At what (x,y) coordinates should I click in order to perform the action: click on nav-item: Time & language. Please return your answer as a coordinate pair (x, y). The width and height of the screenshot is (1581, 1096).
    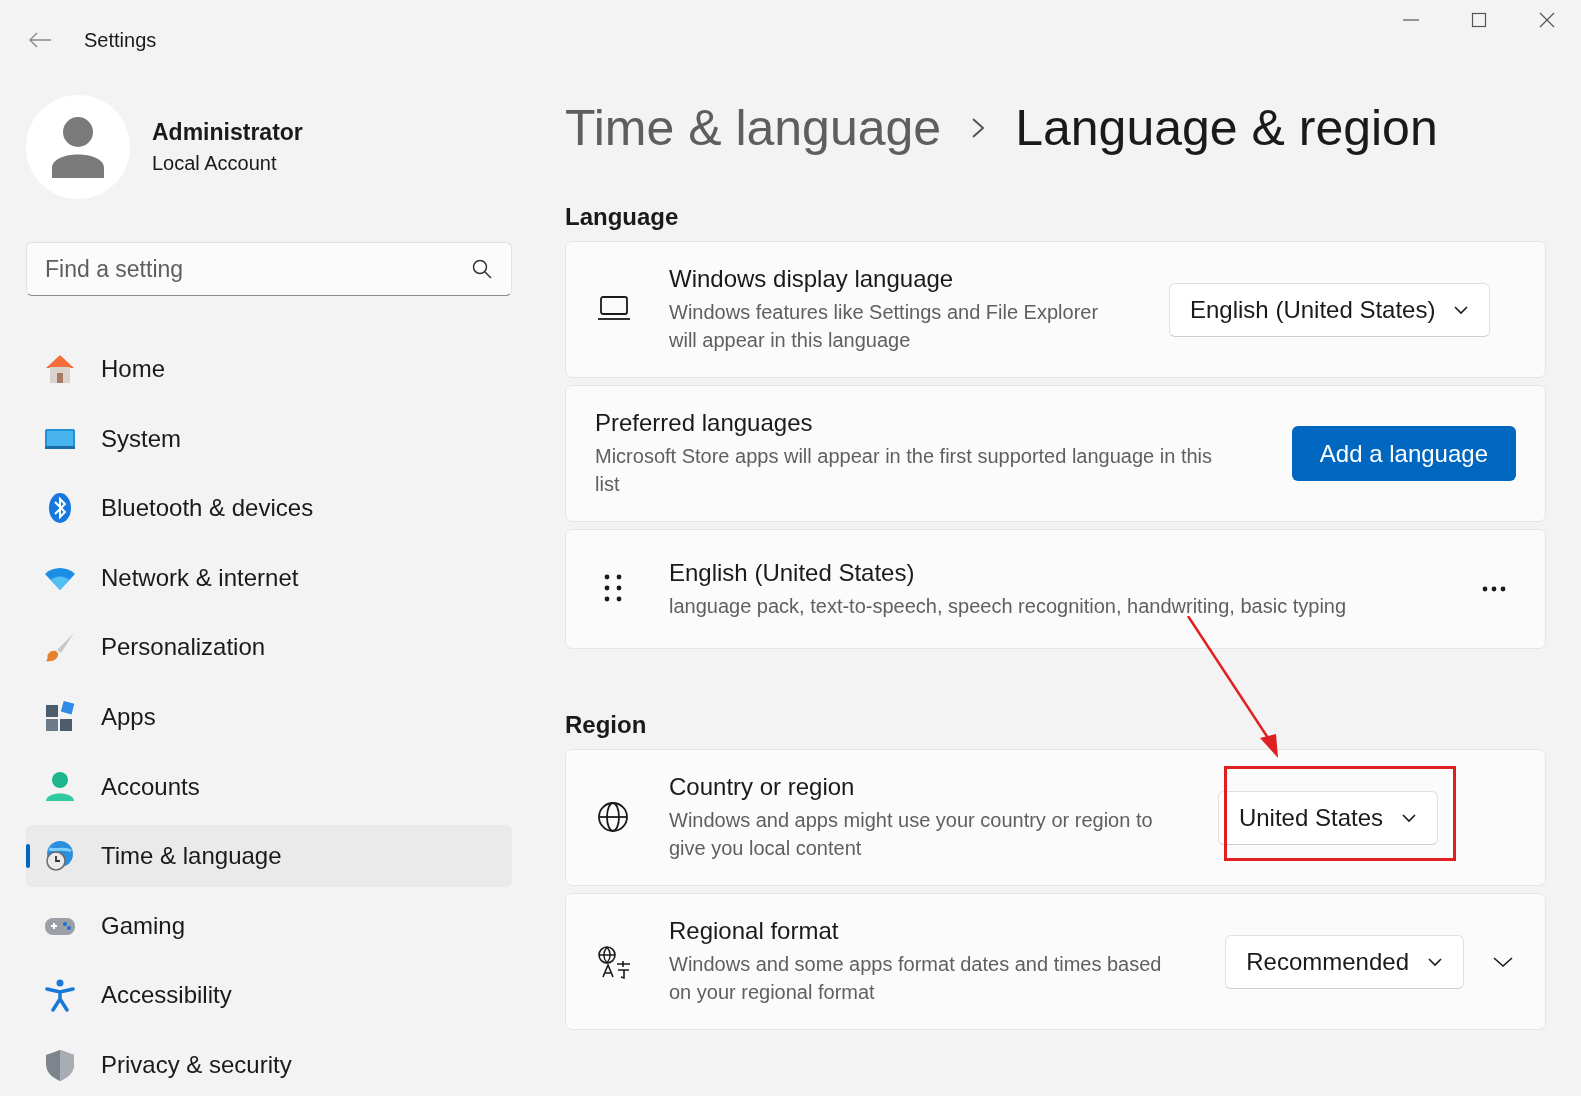
    Looking at the image, I should click on (269, 856).